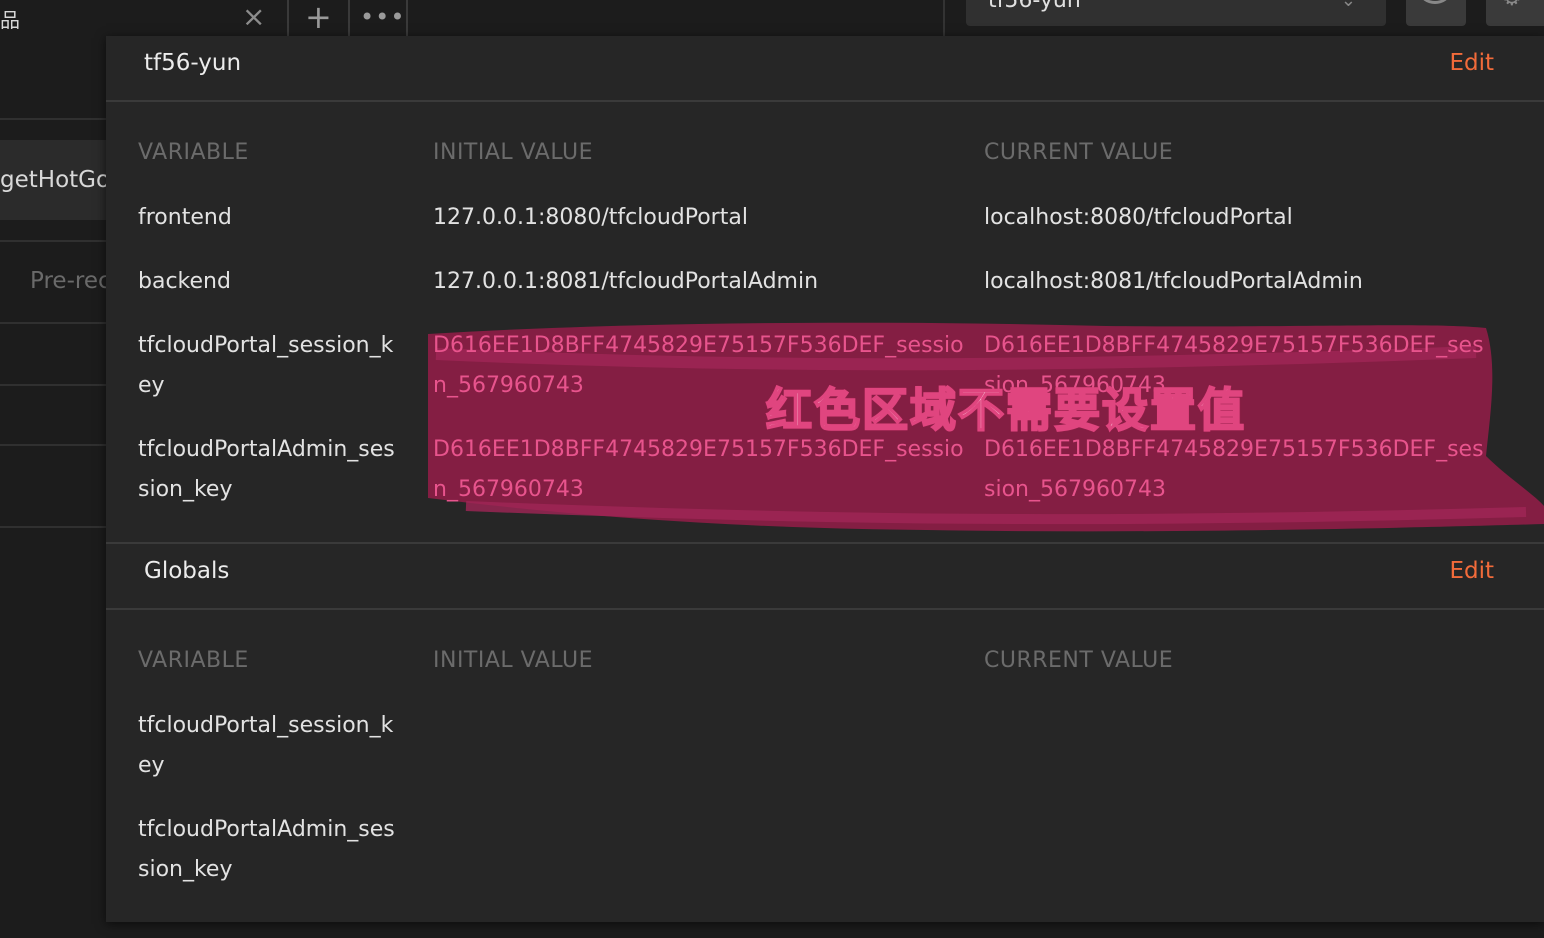  I want to click on tab-title: 品, so click(10, 18).